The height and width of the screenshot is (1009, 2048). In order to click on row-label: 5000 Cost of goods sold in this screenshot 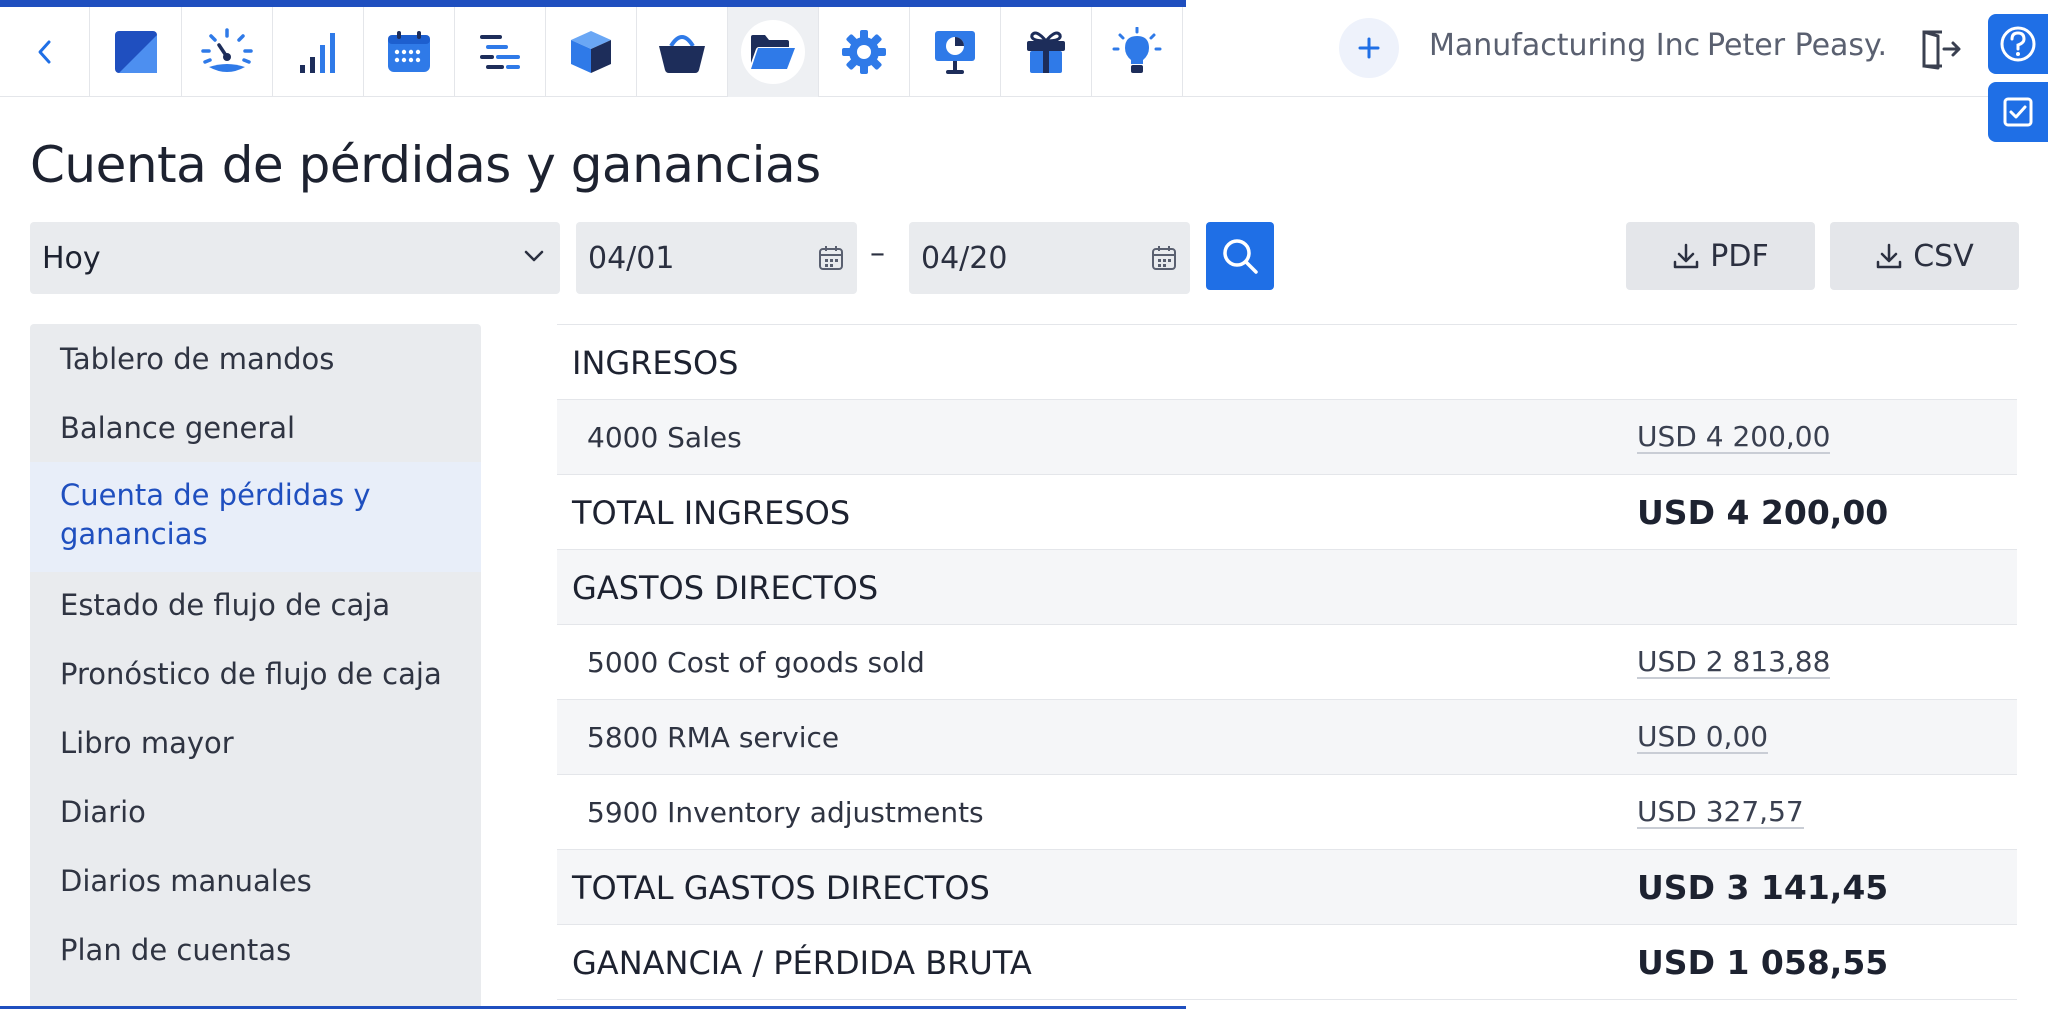, I will do `click(756, 662)`.